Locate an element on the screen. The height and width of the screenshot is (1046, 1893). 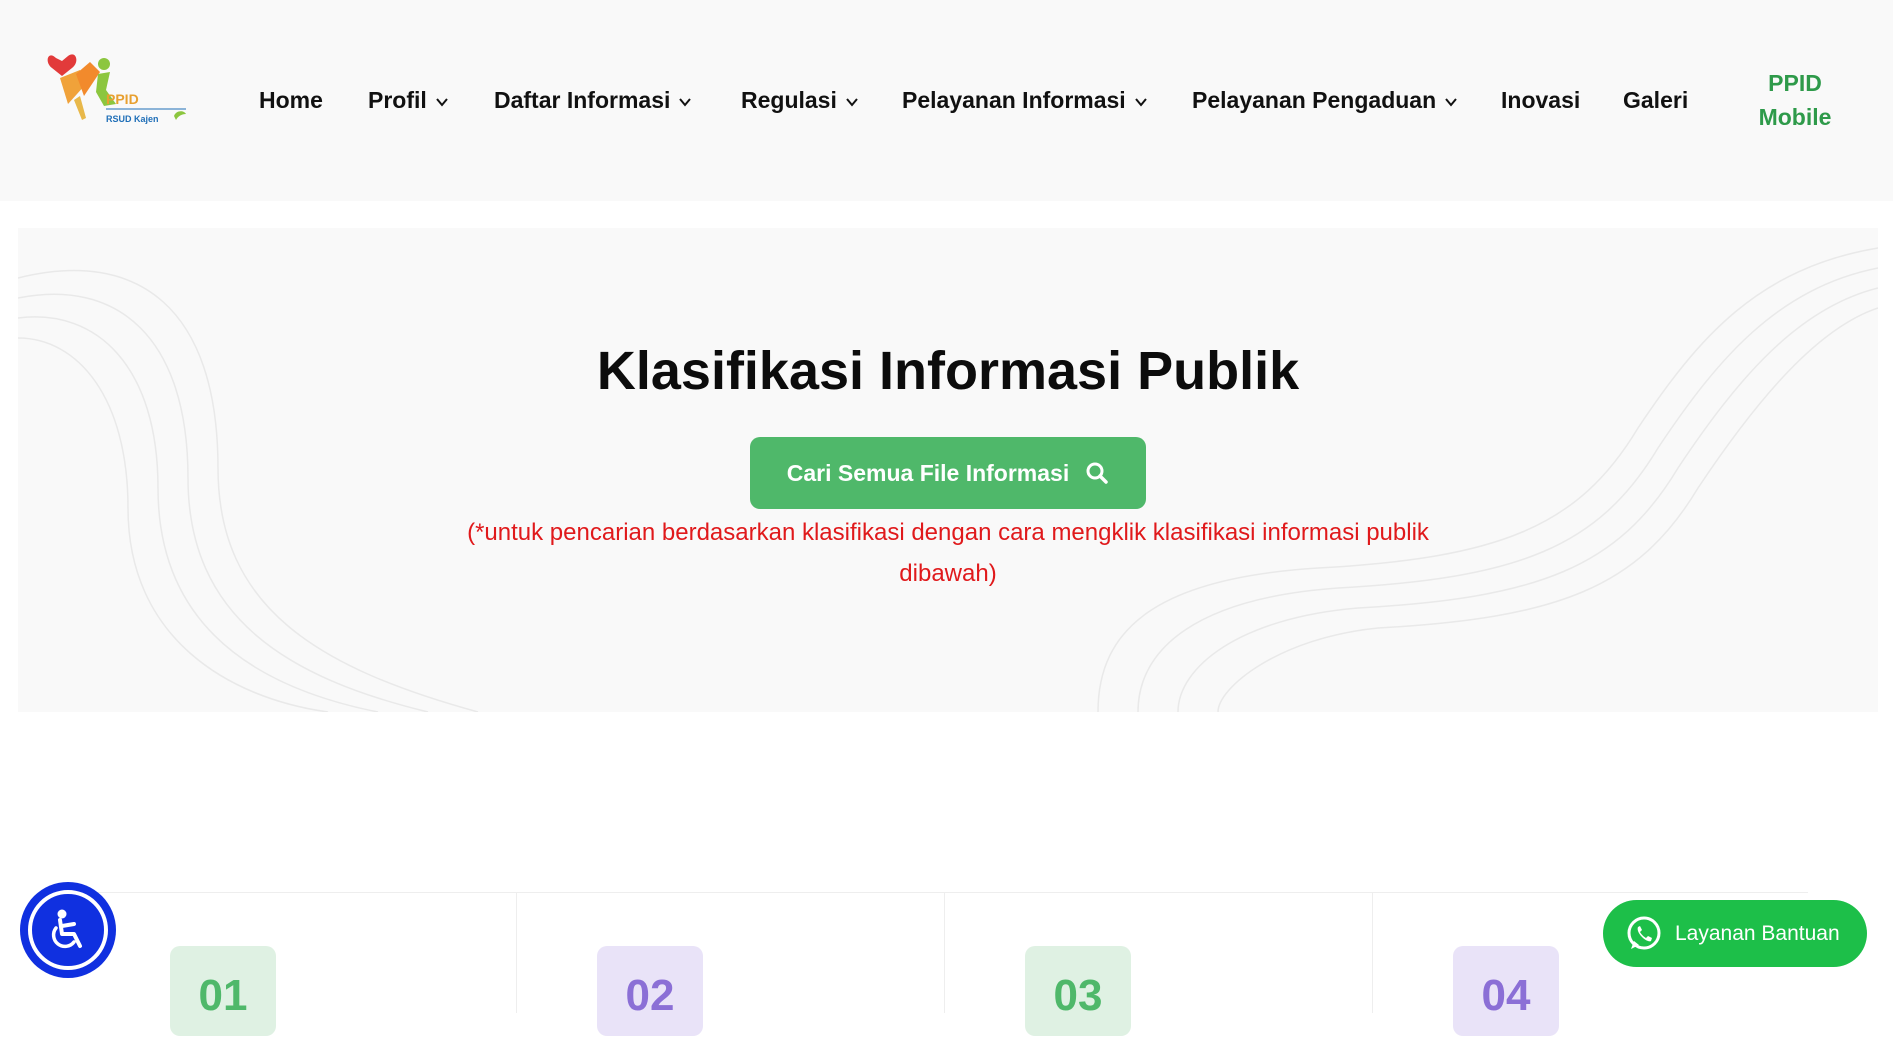
nav-pelayanan-pengaduan: Pelayanan Pengaduan is located at coordinates (1325, 100).